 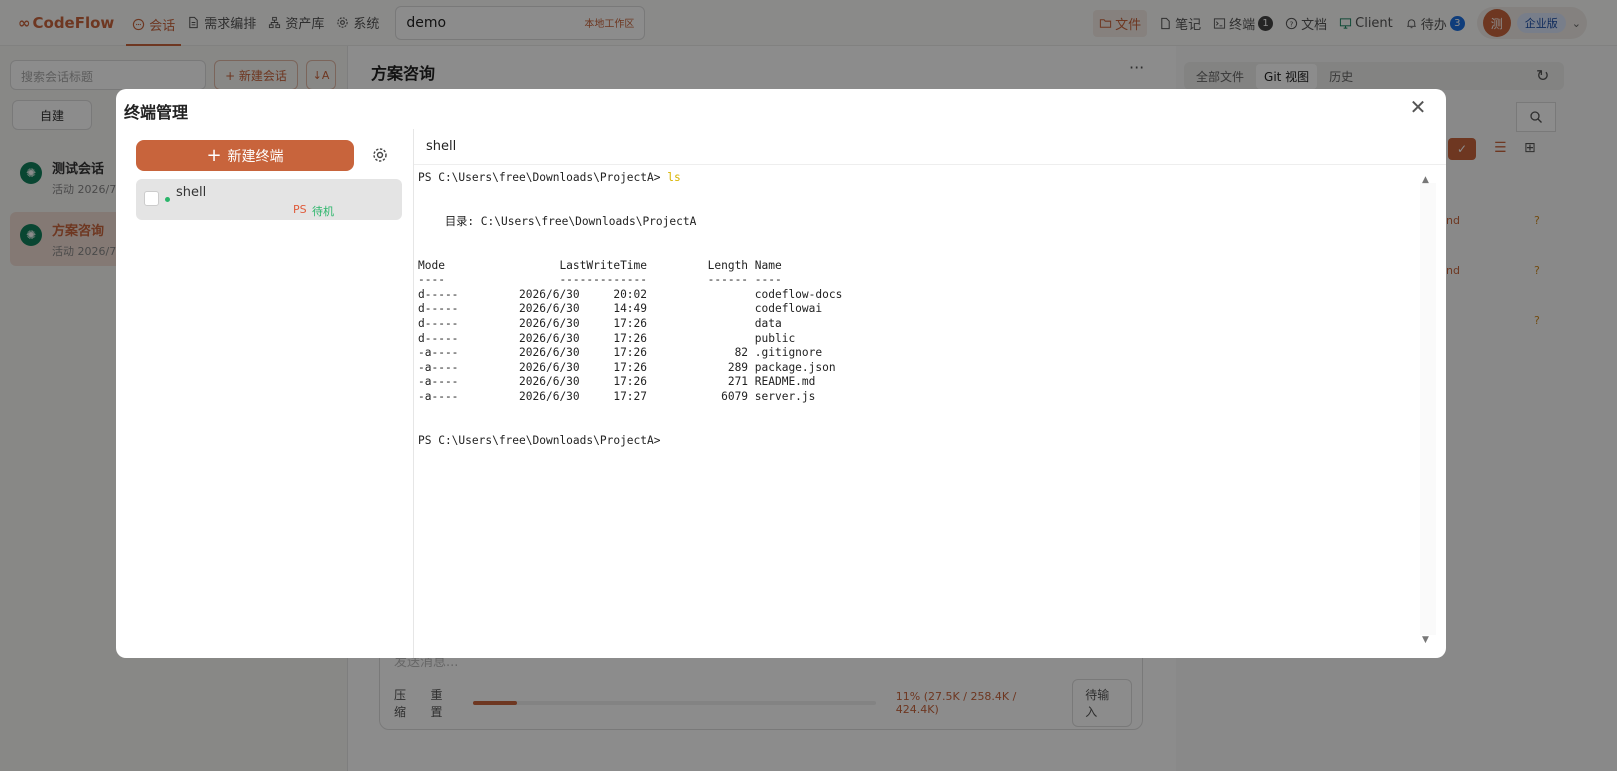 What do you see at coordinates (191, 192) in the screenshot?
I see `terminal-name: shell` at bounding box center [191, 192].